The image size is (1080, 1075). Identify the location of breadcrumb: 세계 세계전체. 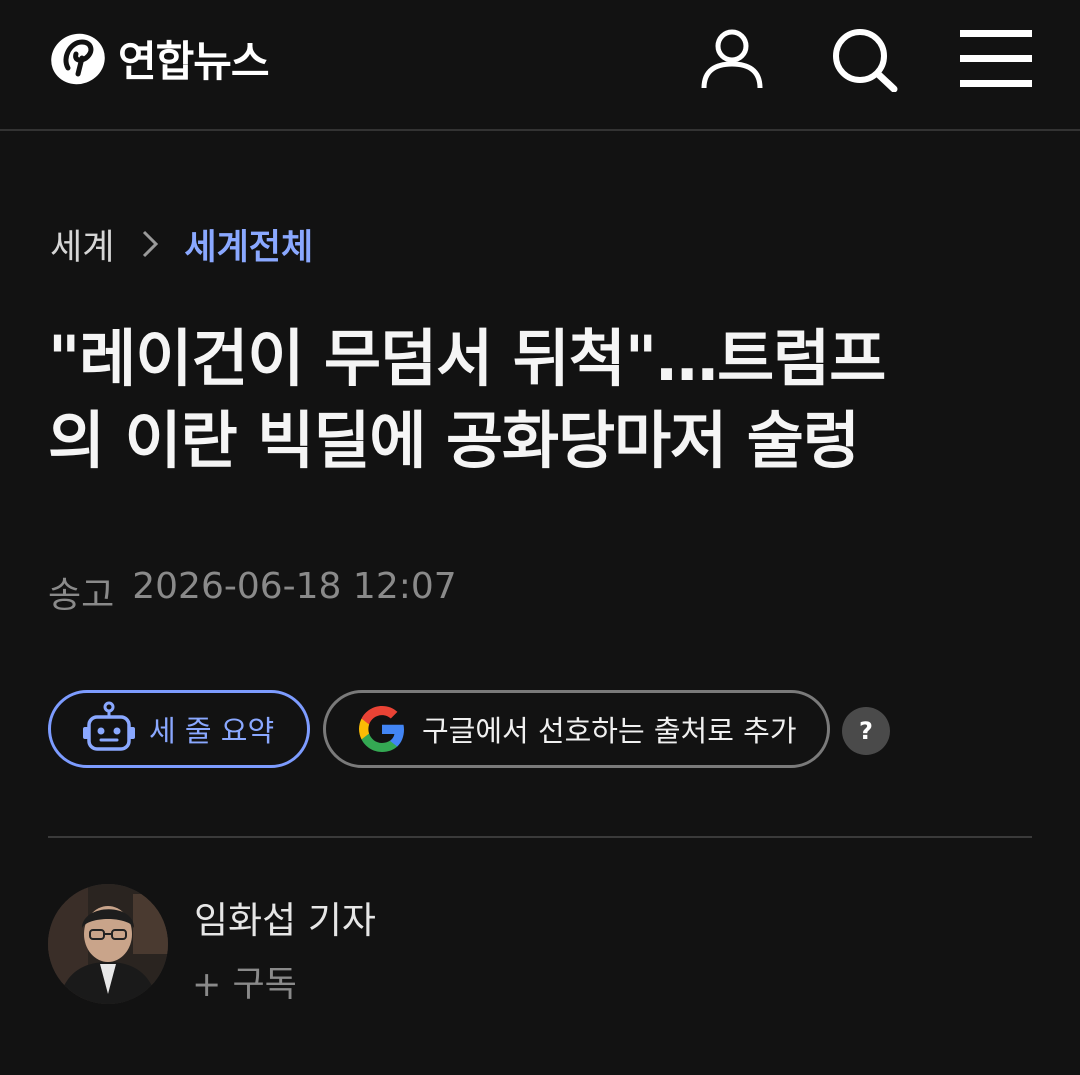
(181, 244).